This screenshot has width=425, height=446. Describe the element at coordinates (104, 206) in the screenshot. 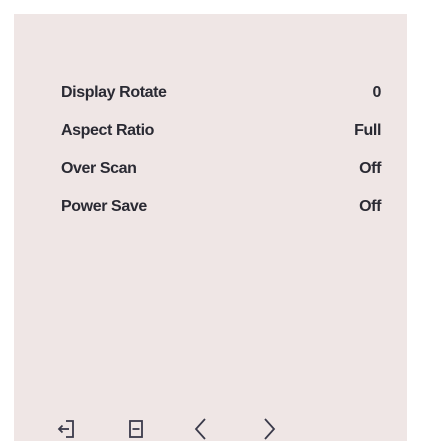

I see `setting-label: Power Save` at that location.